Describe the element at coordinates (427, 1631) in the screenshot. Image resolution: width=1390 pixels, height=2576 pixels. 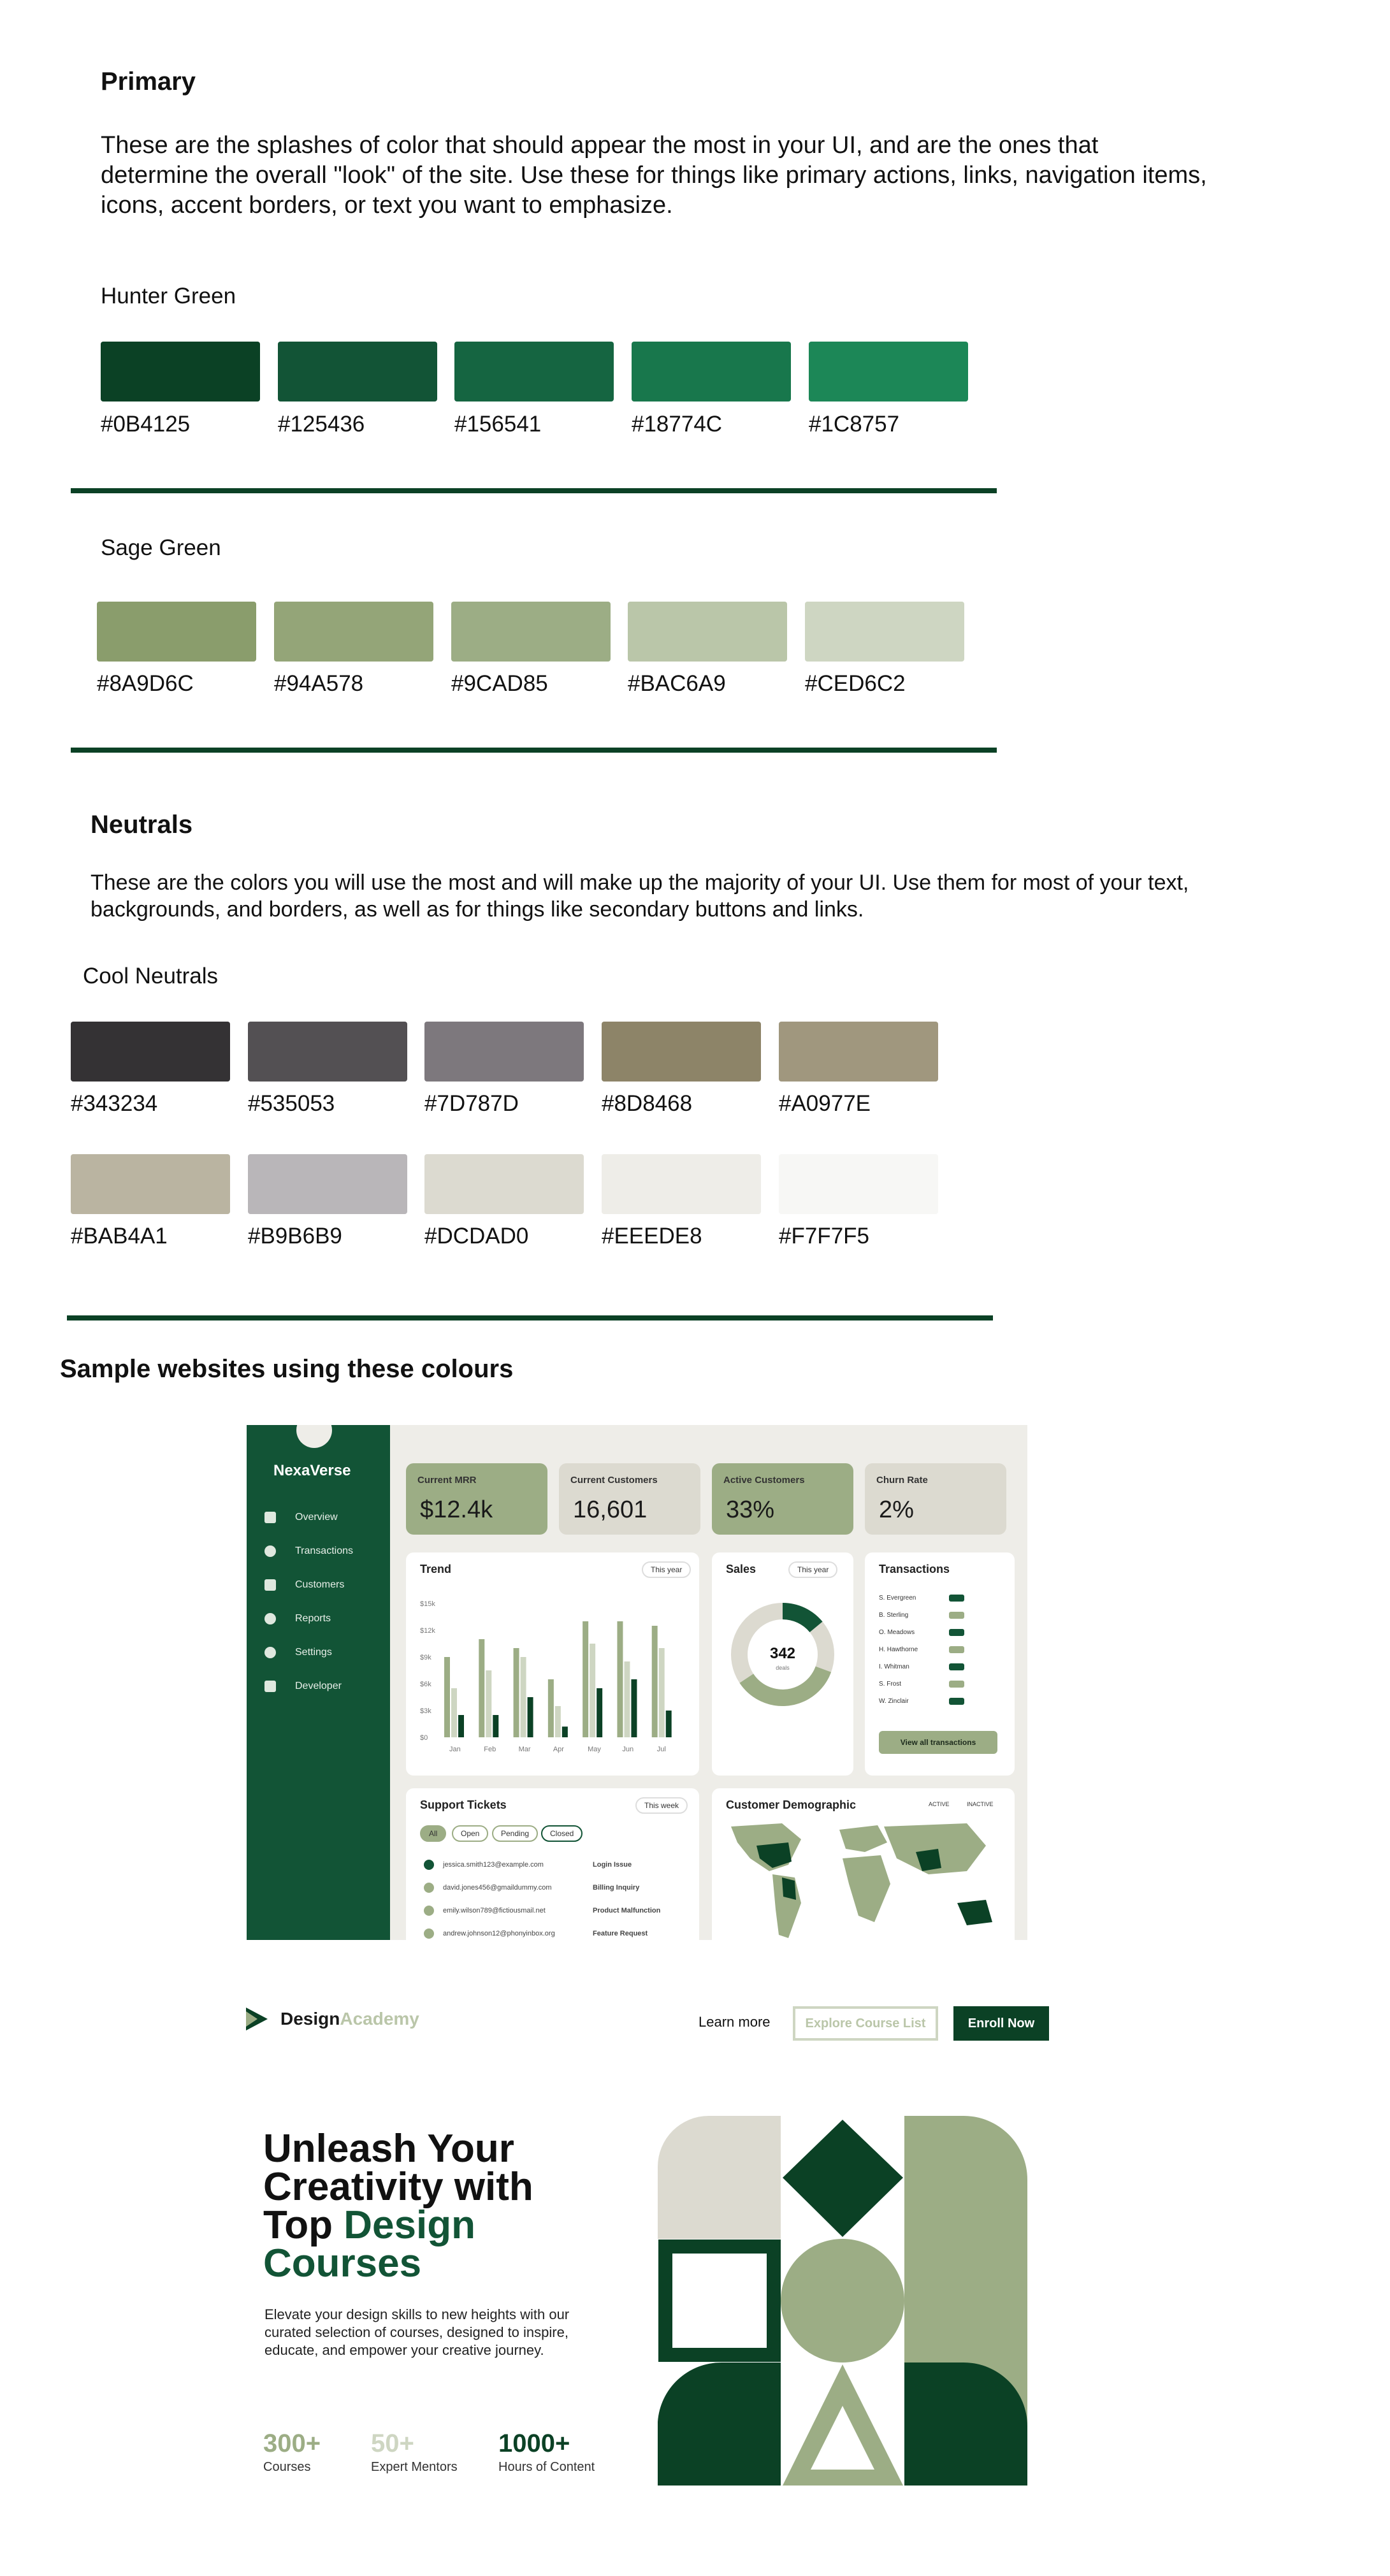
I see `y-tick: $12k` at that location.